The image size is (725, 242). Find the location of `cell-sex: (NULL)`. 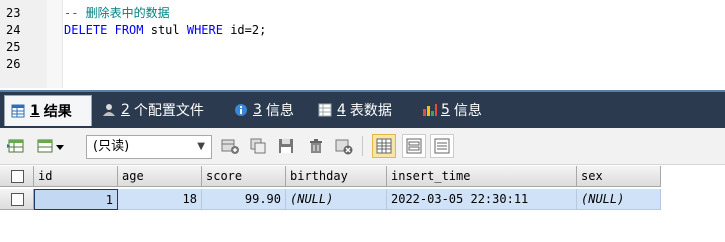

cell-sex: (NULL) is located at coordinates (619, 199).